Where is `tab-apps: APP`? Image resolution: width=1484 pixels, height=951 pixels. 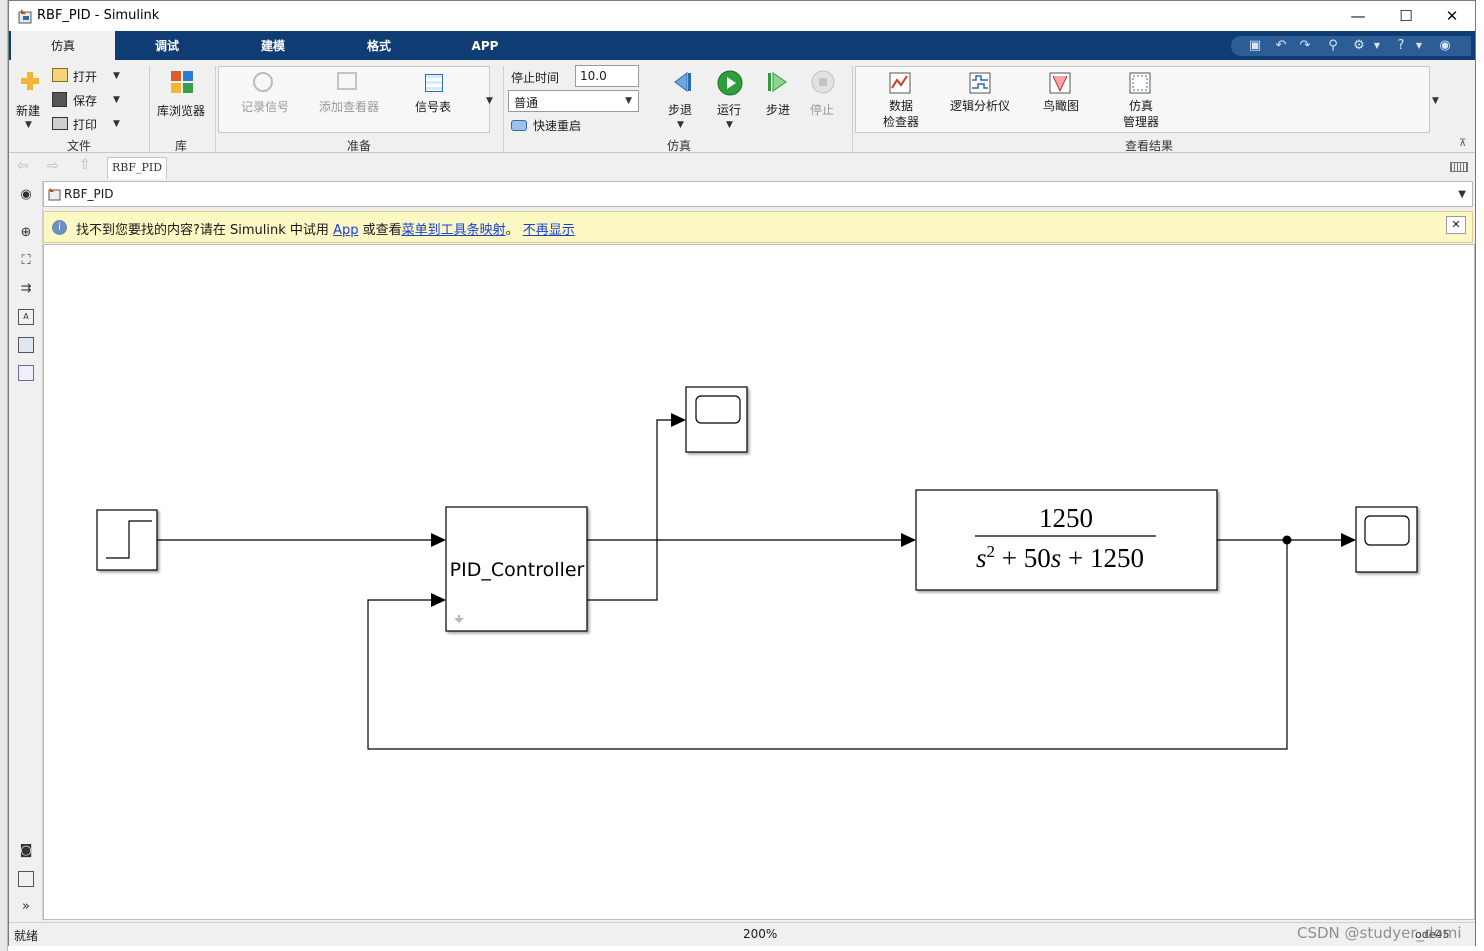 tab-apps: APP is located at coordinates (485, 45).